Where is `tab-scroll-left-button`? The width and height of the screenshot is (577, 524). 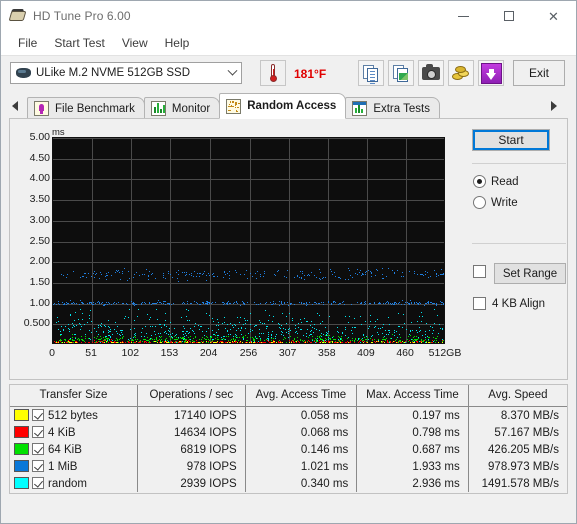 tab-scroll-left-button is located at coordinates (15, 106).